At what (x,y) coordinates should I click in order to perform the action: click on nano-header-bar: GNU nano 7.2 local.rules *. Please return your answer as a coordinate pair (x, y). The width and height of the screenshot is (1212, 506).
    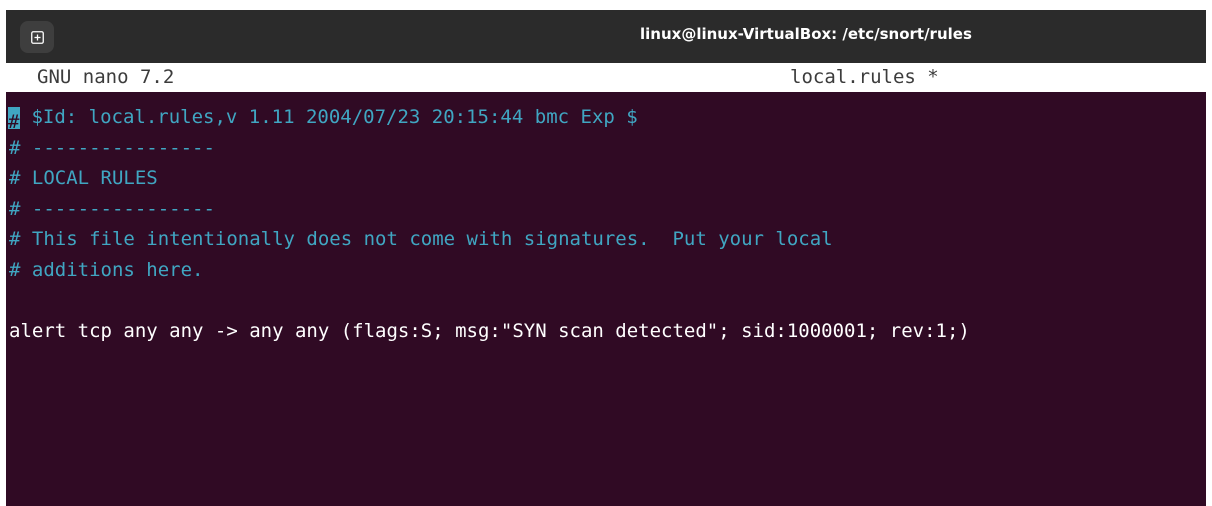
    Looking at the image, I should click on (606, 77).